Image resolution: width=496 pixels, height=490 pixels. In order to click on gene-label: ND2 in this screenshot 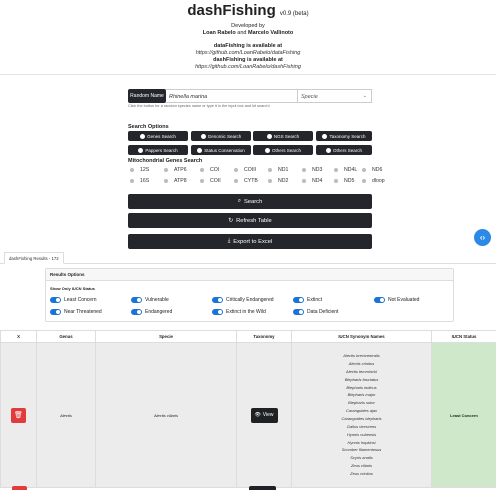, I will do `click(283, 181)`.